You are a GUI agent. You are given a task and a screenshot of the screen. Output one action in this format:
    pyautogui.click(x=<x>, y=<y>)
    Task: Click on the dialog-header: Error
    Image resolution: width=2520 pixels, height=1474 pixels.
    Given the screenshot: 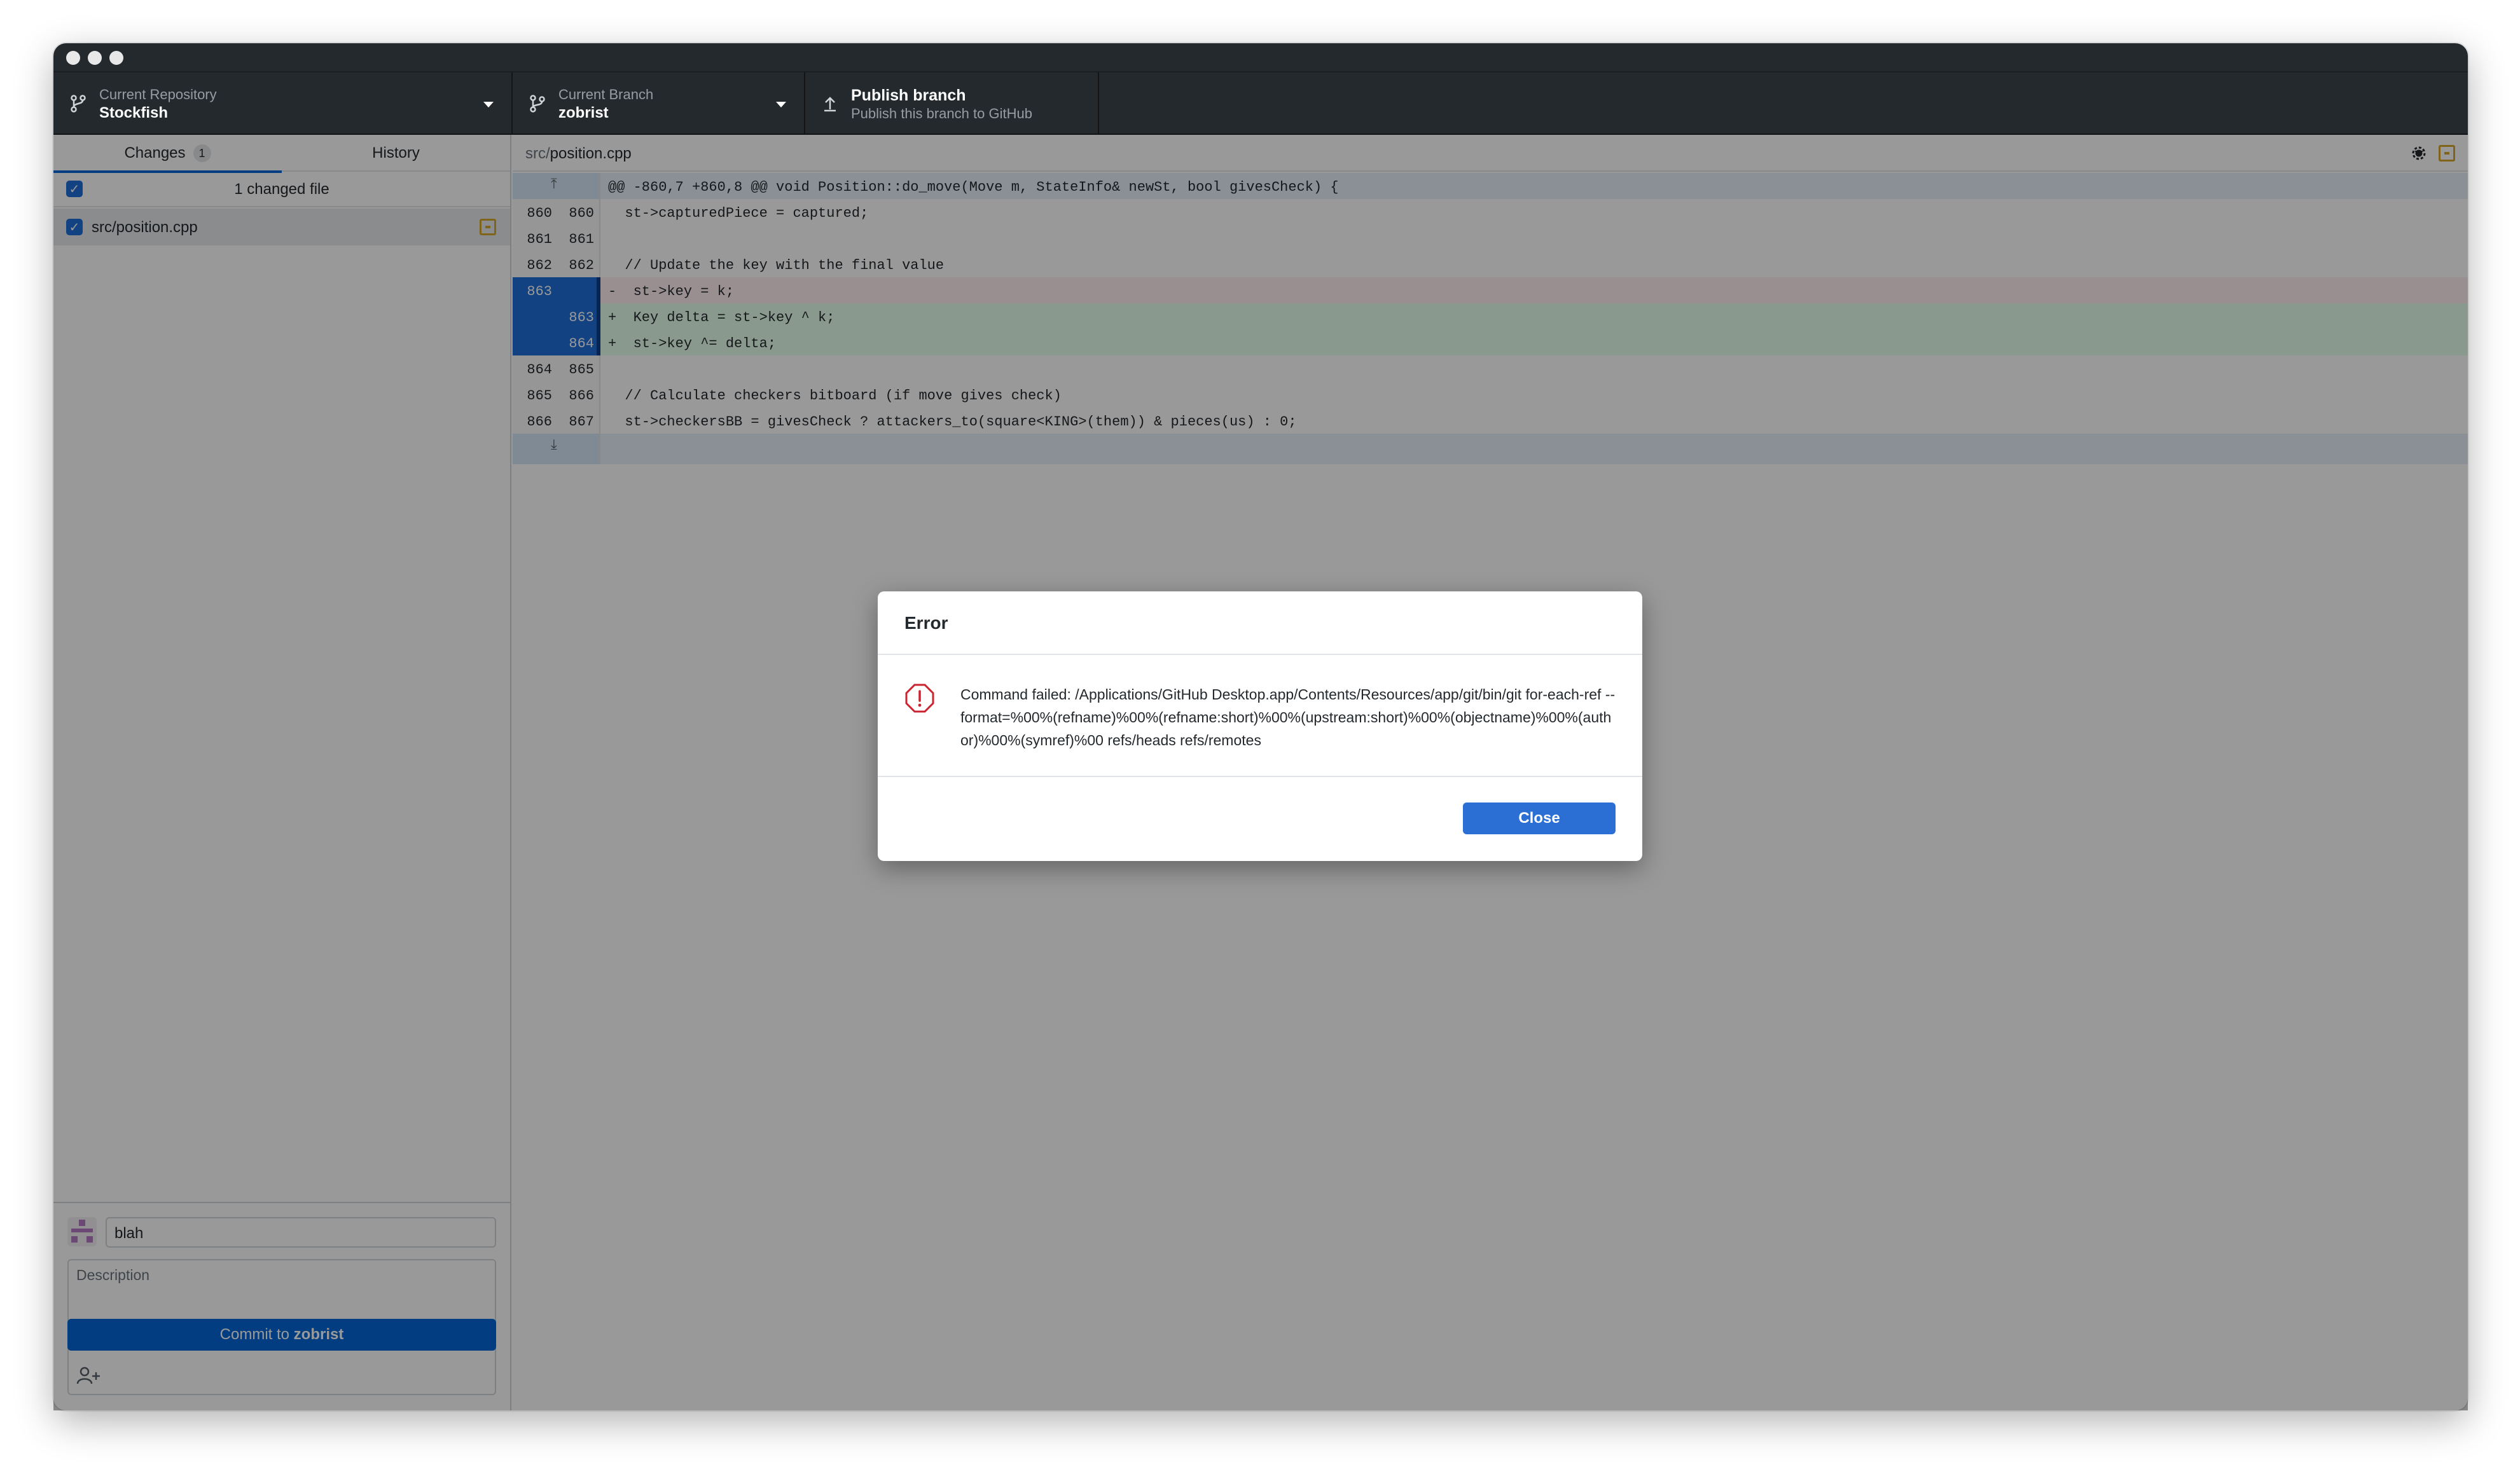 What is the action you would take?
    pyautogui.click(x=1260, y=623)
    